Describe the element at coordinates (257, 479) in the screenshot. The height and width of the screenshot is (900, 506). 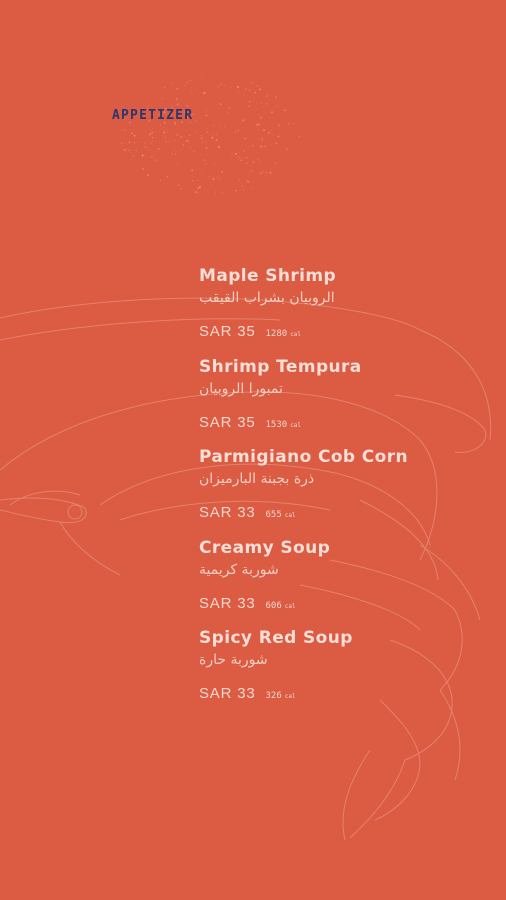
I see `item-name-arabic: ذرة بجبنة البارميزان` at that location.